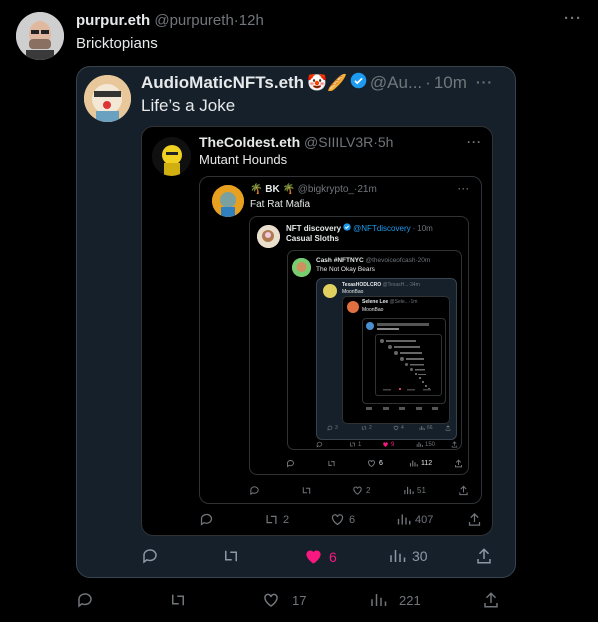 The image size is (598, 622). I want to click on like-button: 4, so click(398, 428).